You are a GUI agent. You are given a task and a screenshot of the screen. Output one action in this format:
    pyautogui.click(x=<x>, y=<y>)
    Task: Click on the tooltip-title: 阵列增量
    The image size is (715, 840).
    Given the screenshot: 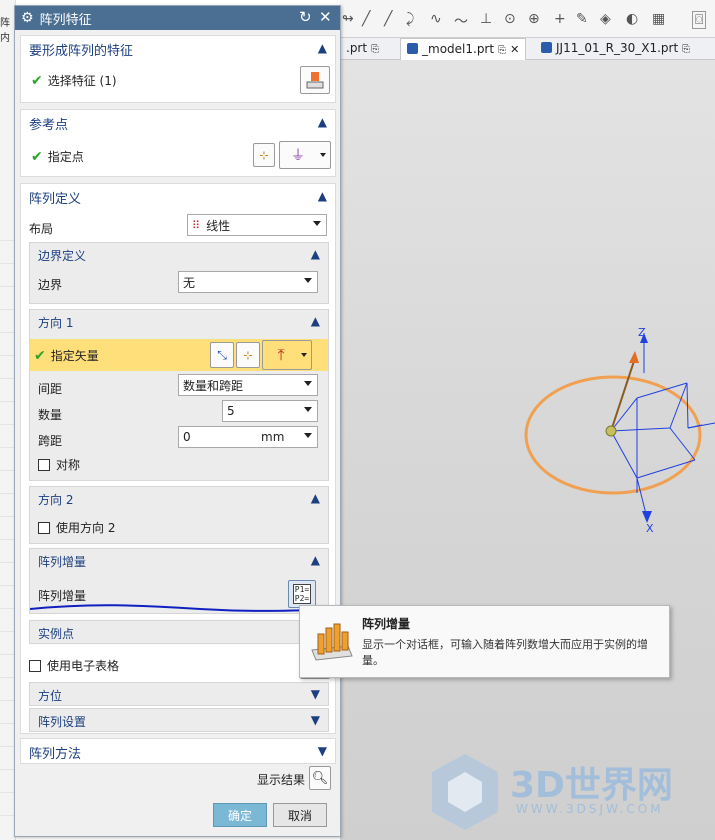 What is the action you would take?
    pyautogui.click(x=386, y=624)
    